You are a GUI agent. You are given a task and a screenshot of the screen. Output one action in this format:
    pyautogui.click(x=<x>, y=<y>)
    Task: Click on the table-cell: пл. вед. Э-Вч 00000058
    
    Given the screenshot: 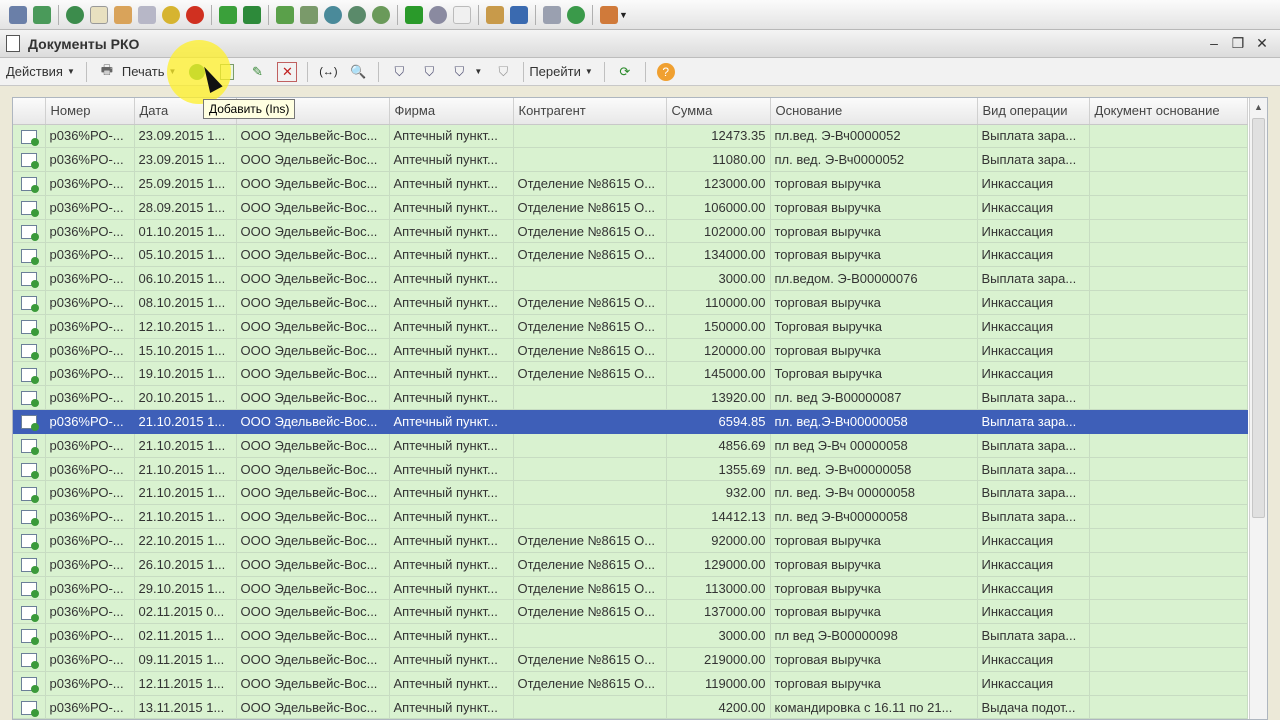 What is the action you would take?
    pyautogui.click(x=874, y=493)
    